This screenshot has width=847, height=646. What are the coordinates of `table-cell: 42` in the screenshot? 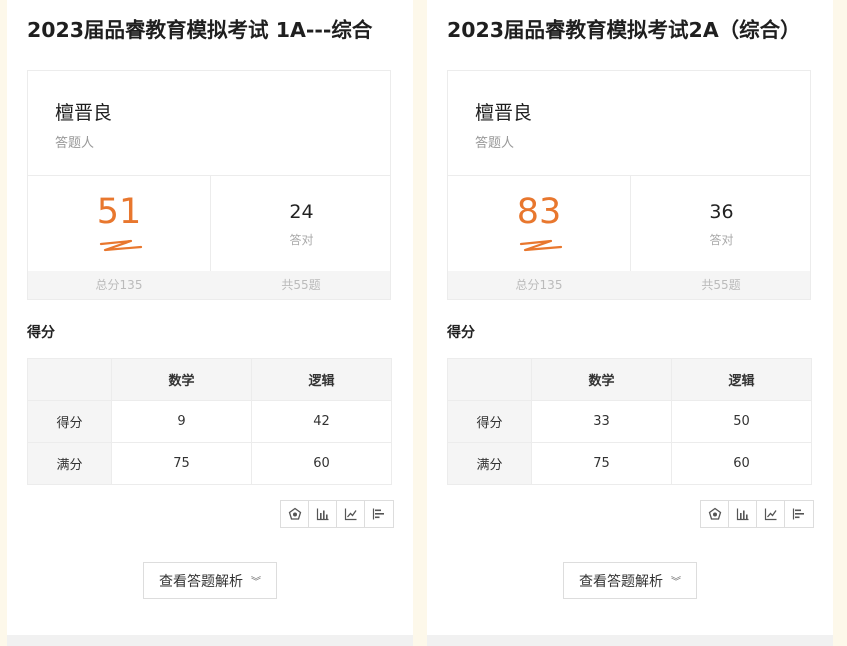 It's located at (321, 421).